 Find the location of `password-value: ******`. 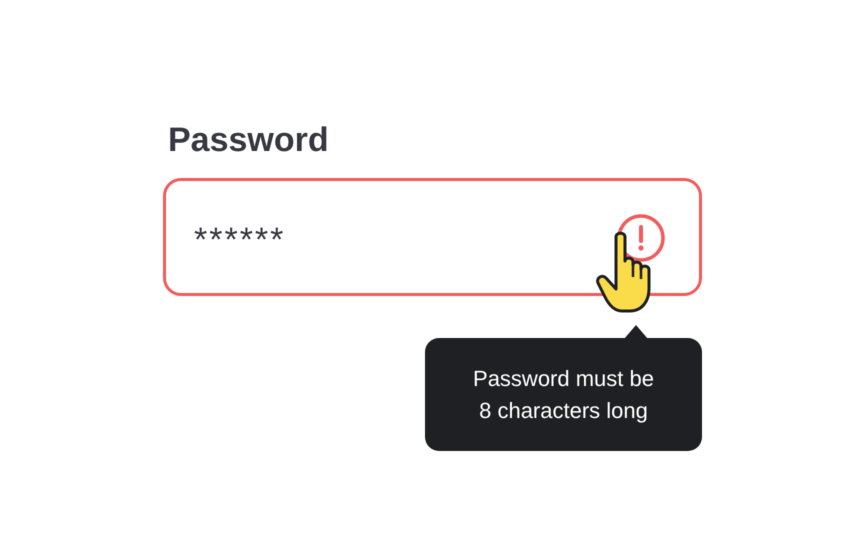

password-value: ****** is located at coordinates (240, 240).